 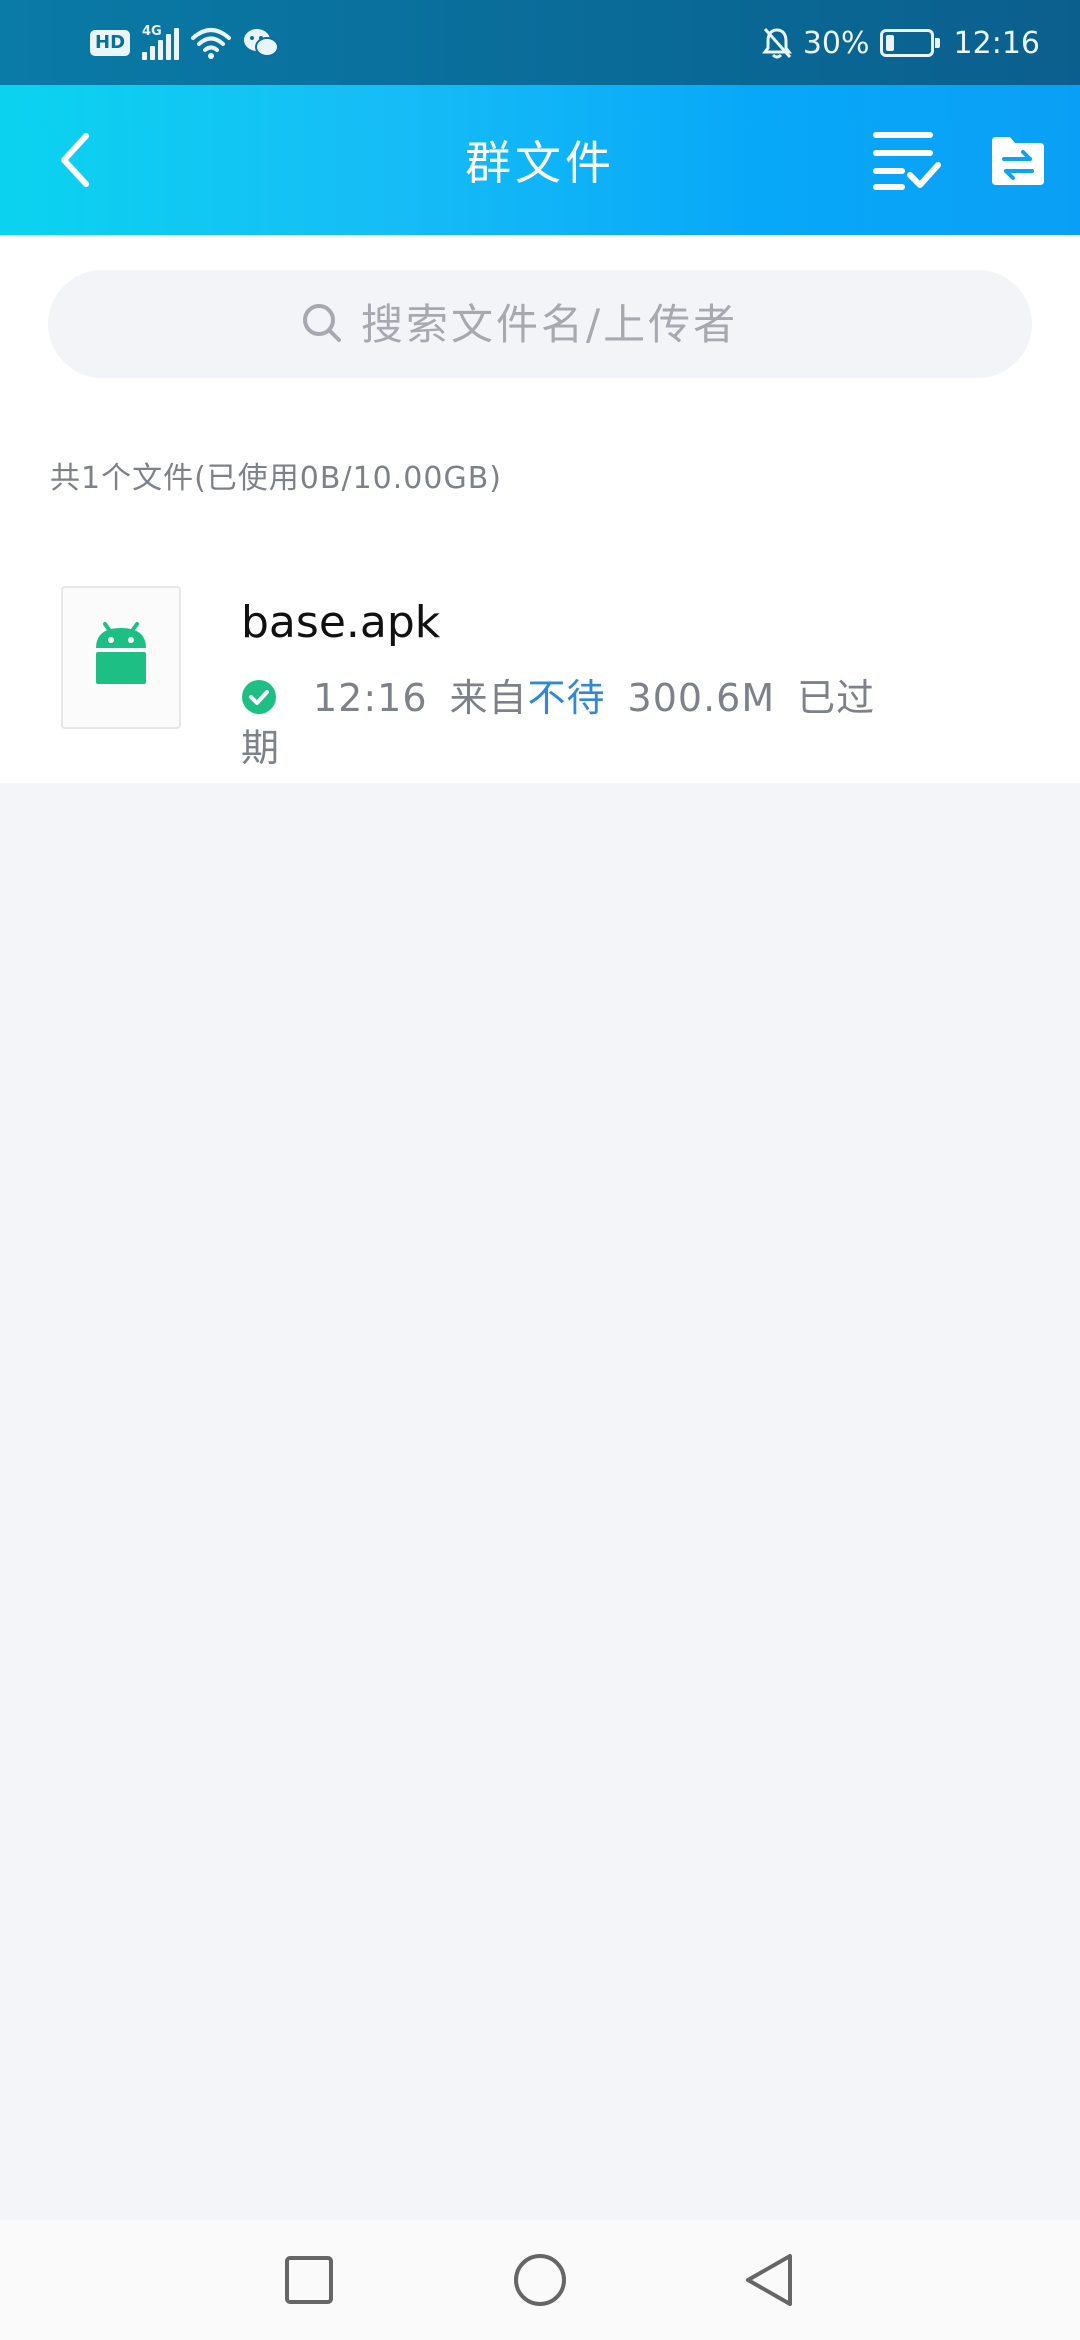 What do you see at coordinates (259, 697) in the screenshot?
I see `check-circle-icon` at bounding box center [259, 697].